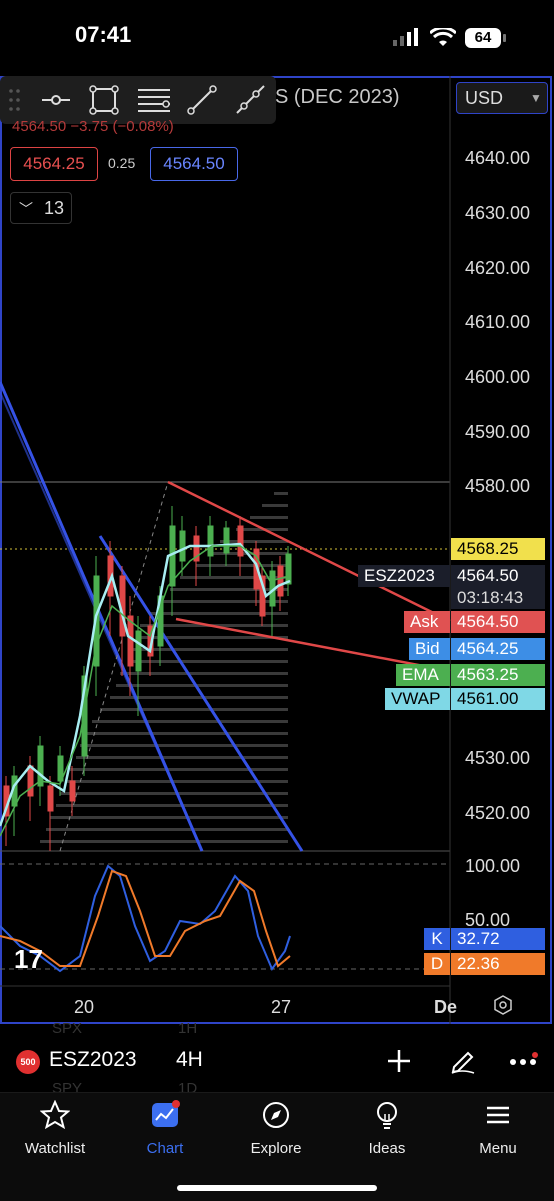 Image resolution: width=554 pixels, height=1201 pixels. I want to click on bar-countdown: 03:18:43, so click(498, 598).